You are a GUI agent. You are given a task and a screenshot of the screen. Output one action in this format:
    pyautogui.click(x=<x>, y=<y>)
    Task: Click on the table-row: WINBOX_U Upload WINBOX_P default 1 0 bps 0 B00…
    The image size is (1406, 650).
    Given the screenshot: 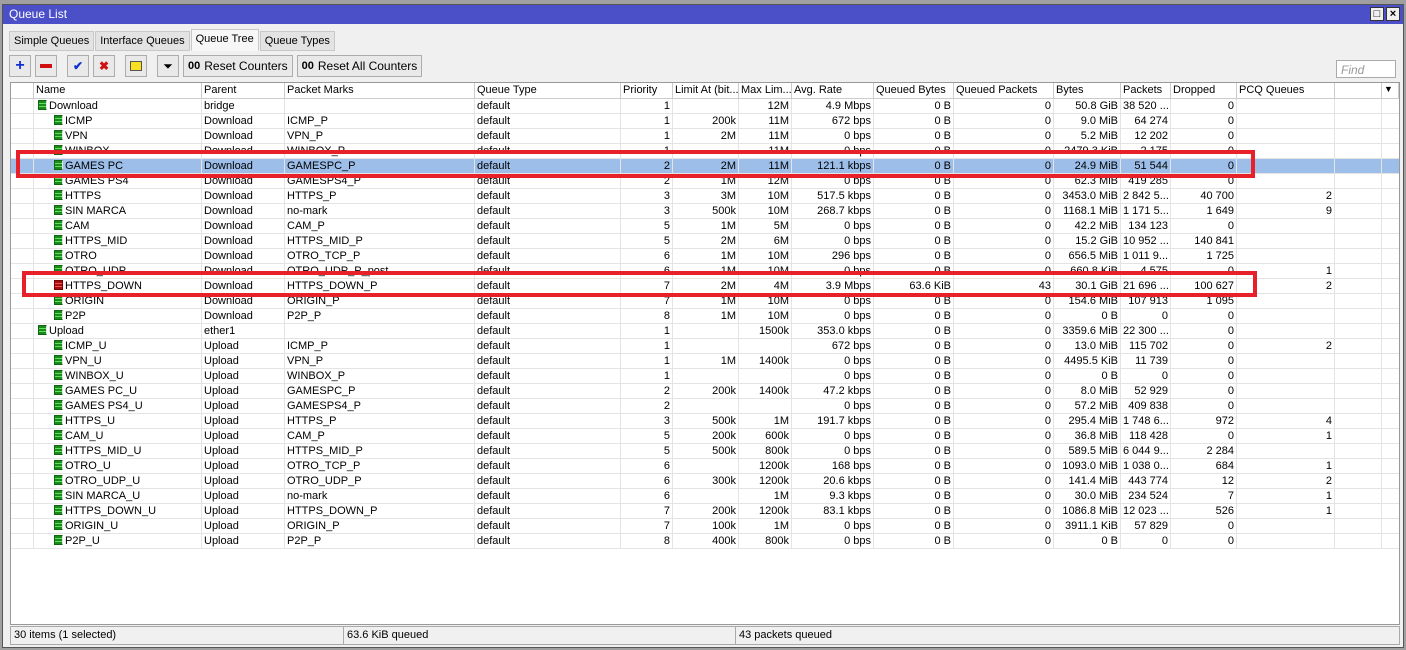 What is the action you would take?
    pyautogui.click(x=705, y=376)
    